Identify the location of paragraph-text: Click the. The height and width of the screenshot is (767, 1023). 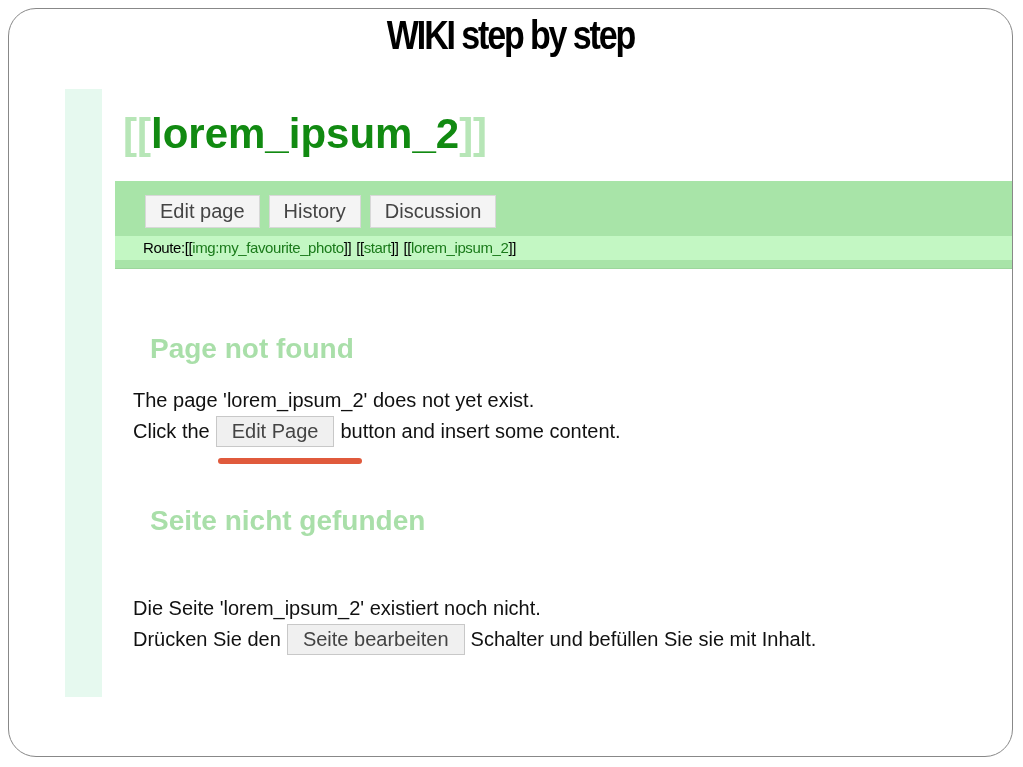
(171, 431).